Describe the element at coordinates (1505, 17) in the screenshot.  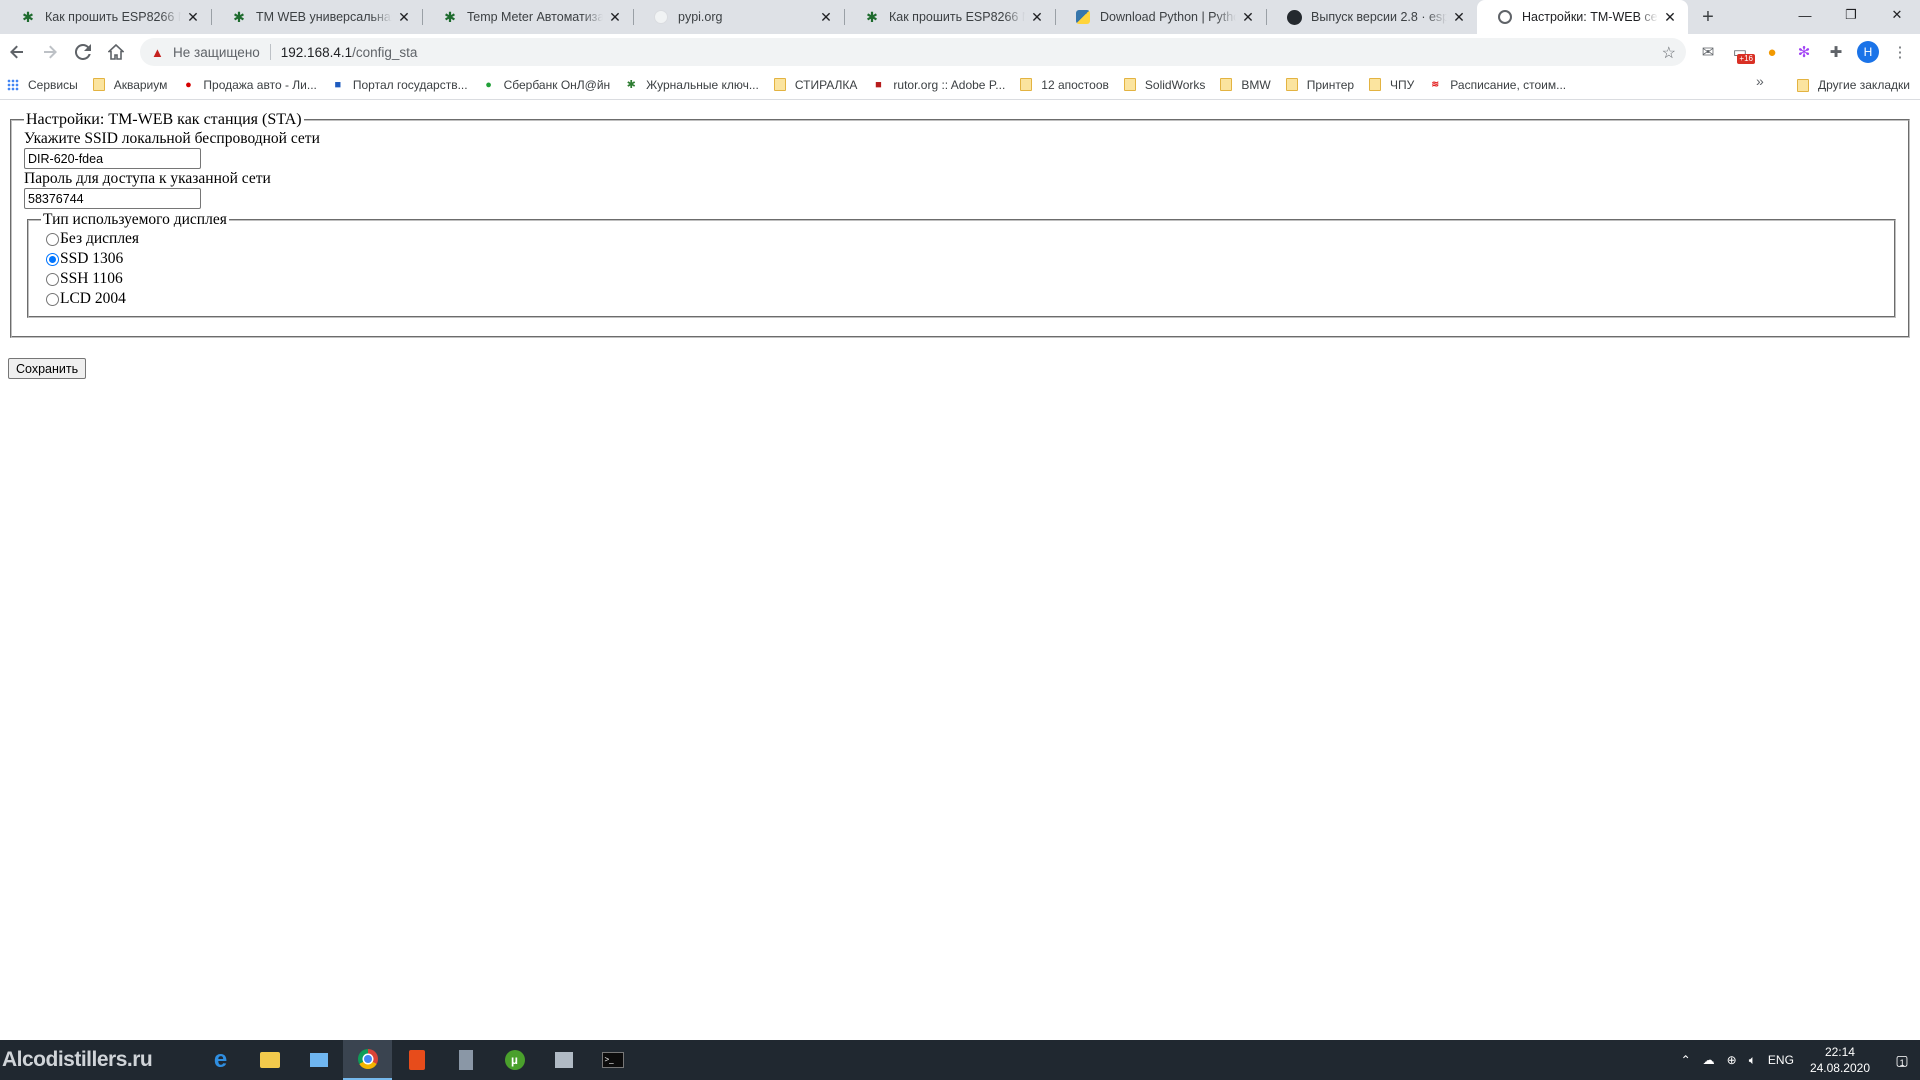
I see `globe-icon` at that location.